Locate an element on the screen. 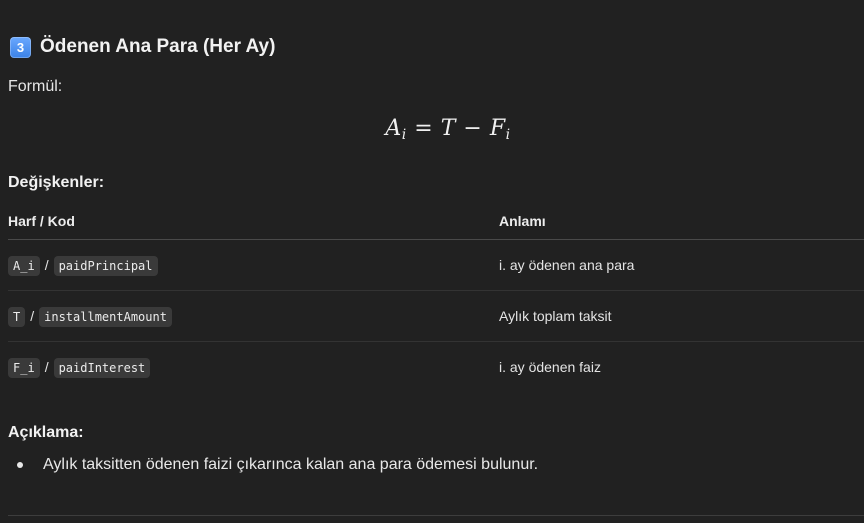 The image size is (864, 523). bullet-icon is located at coordinates (20, 465).